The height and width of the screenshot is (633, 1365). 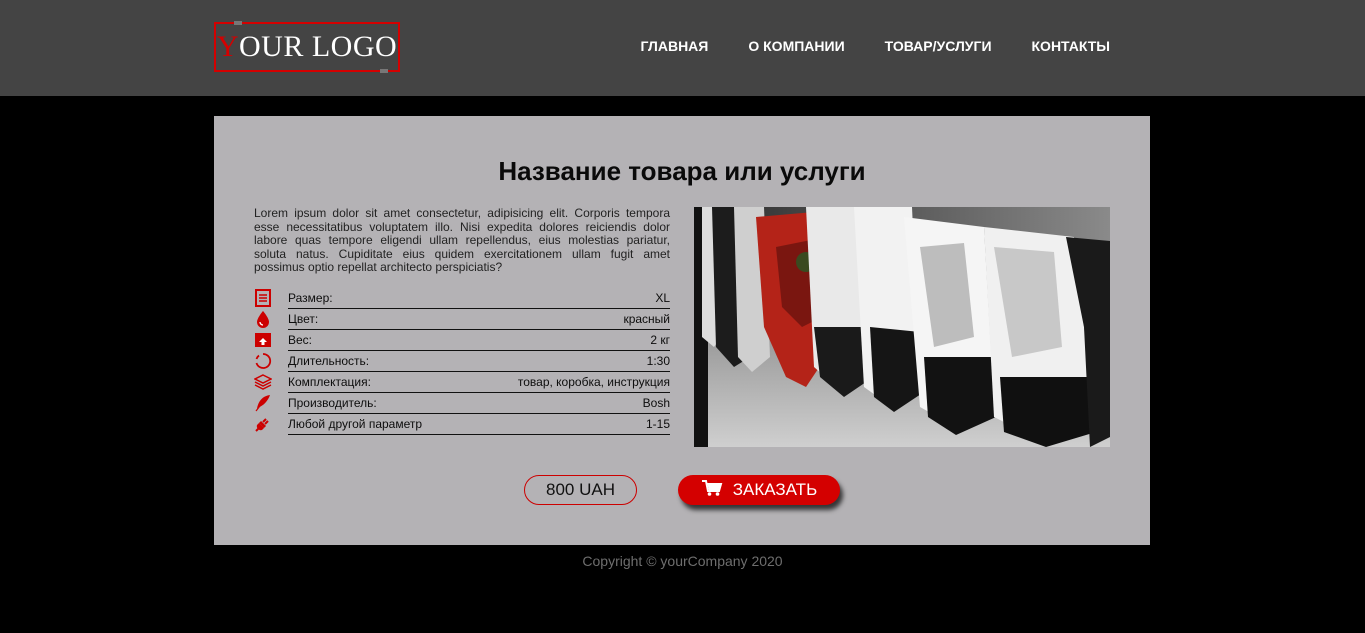 I want to click on spec-row-color: Цвет: красный, so click(x=462, y=319).